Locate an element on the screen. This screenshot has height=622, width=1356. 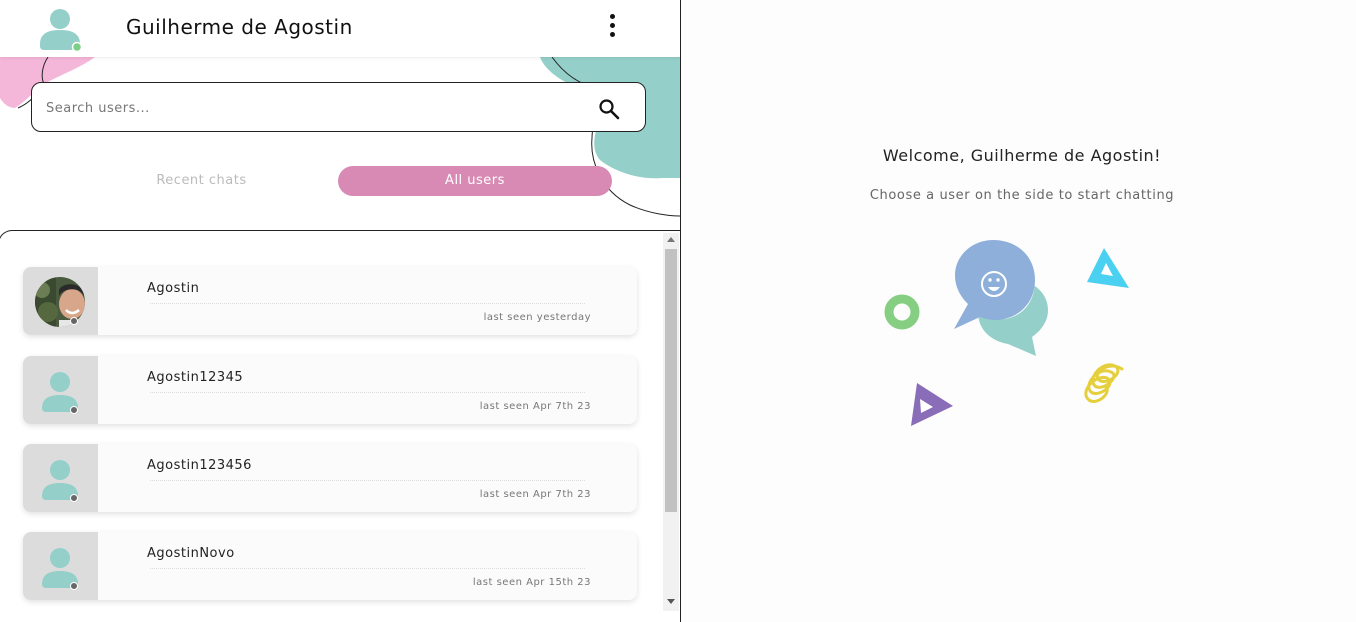
chat-illustration is located at coordinates (1006, 332).